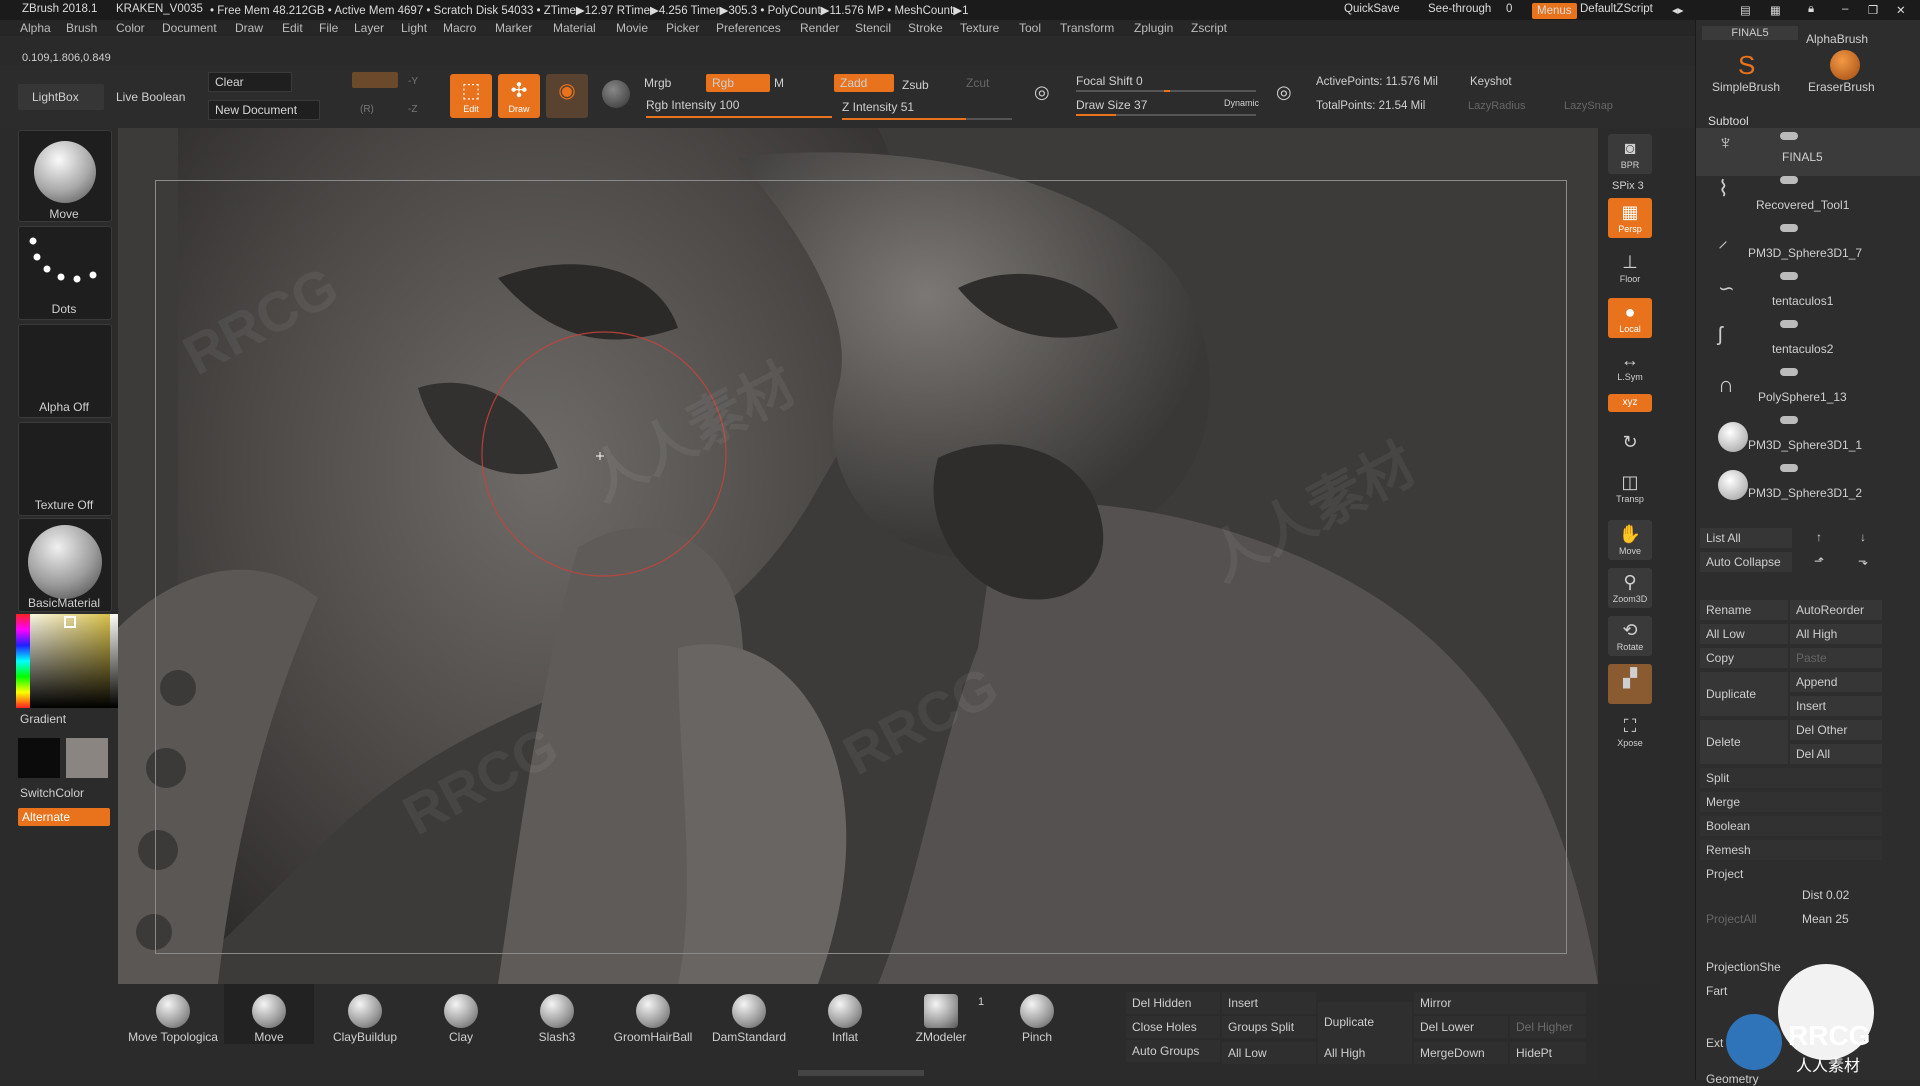 The image size is (1920, 1086). I want to click on subtool-item: PM3D_Sphere3D1_1, so click(1808, 440).